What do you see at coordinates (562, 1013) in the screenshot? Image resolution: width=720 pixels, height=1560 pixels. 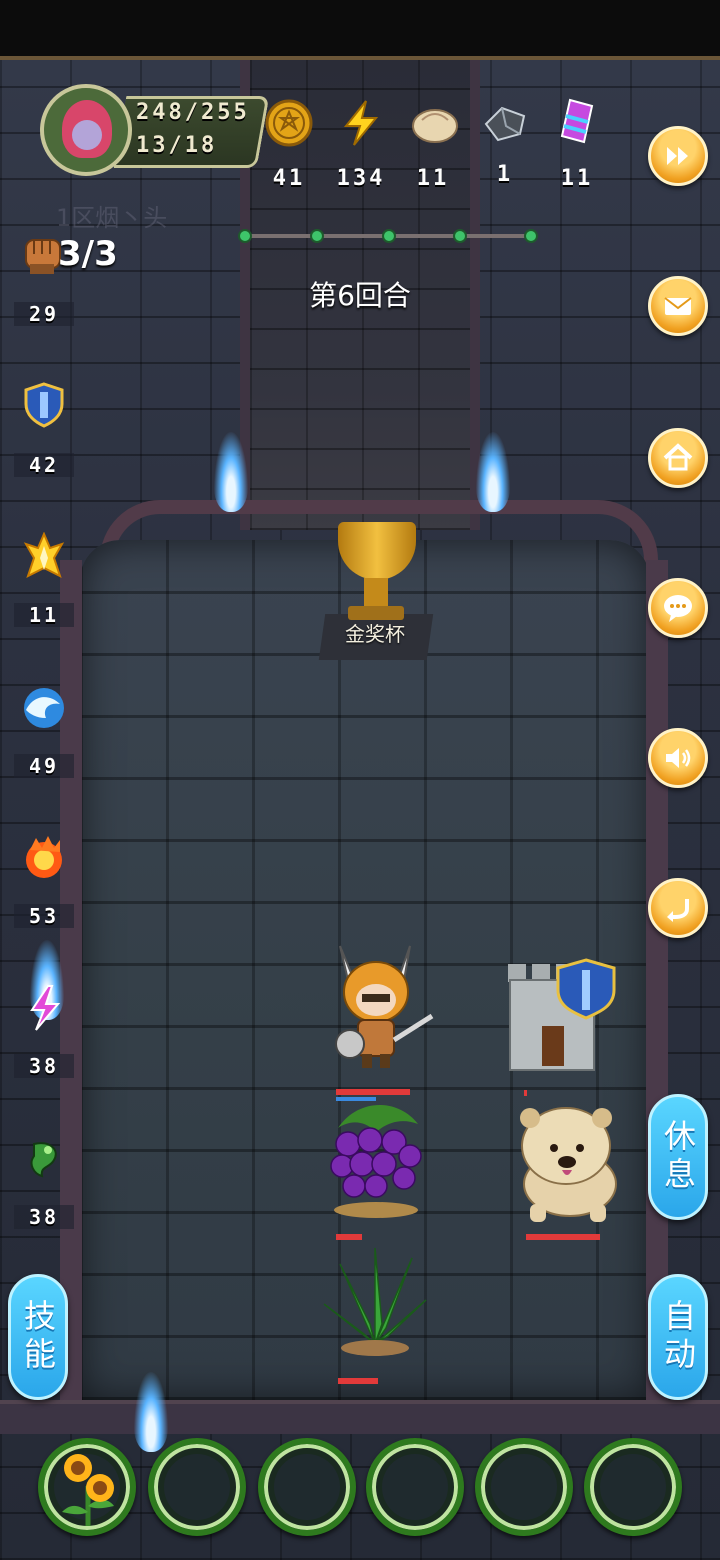 I see `shield-tower-unit` at bounding box center [562, 1013].